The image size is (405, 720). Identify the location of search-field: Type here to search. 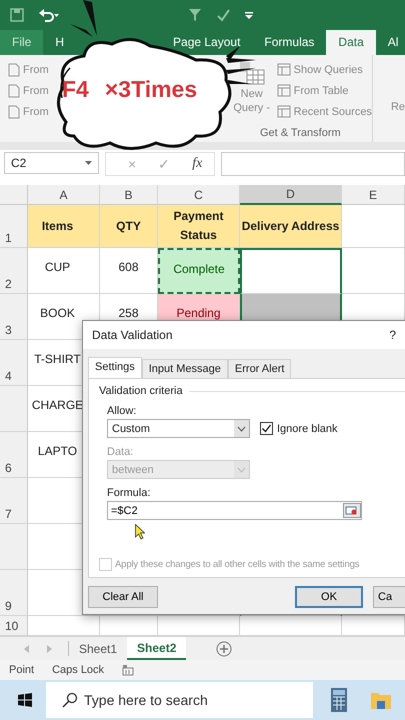
(179, 700).